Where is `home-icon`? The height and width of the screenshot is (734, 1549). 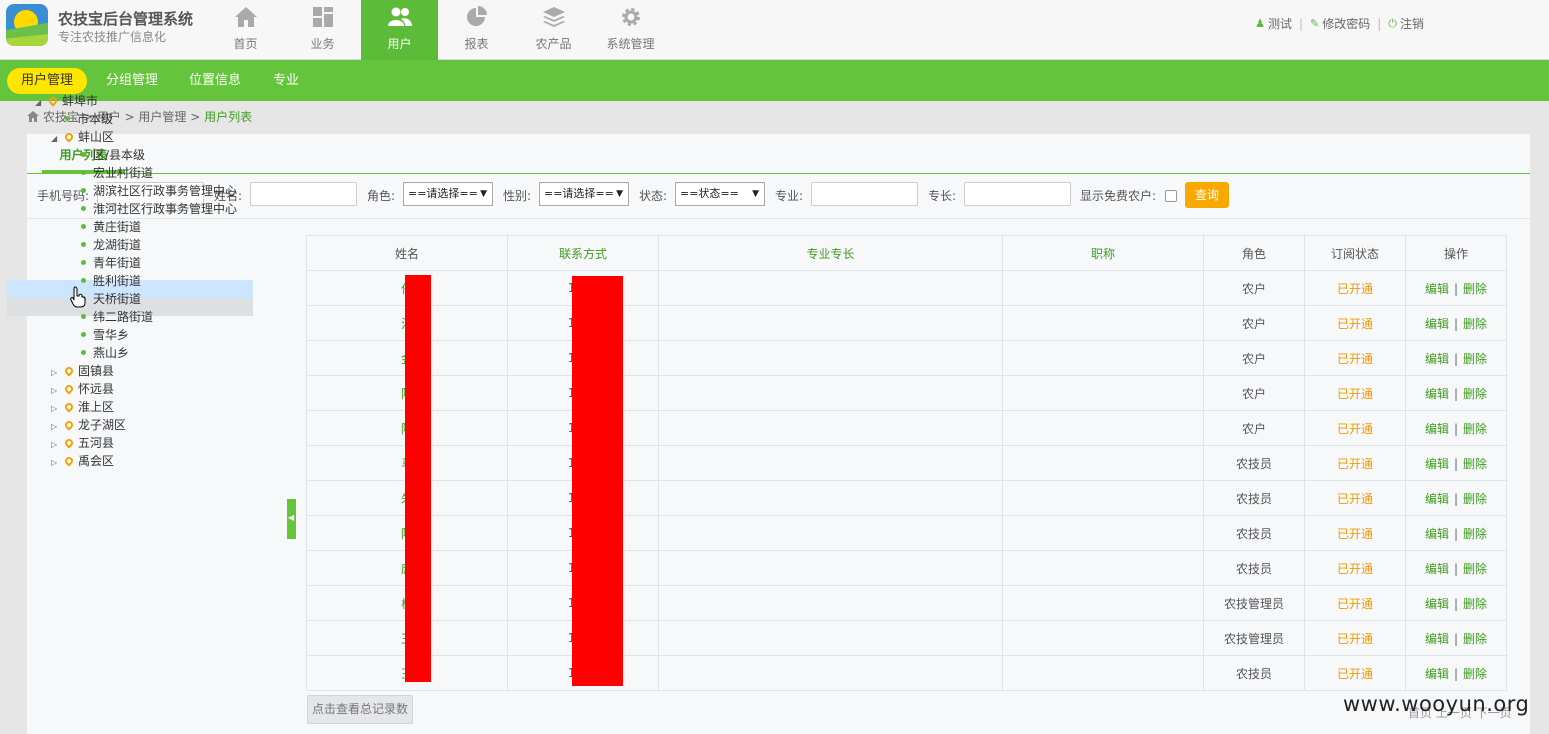
home-icon is located at coordinates (246, 17).